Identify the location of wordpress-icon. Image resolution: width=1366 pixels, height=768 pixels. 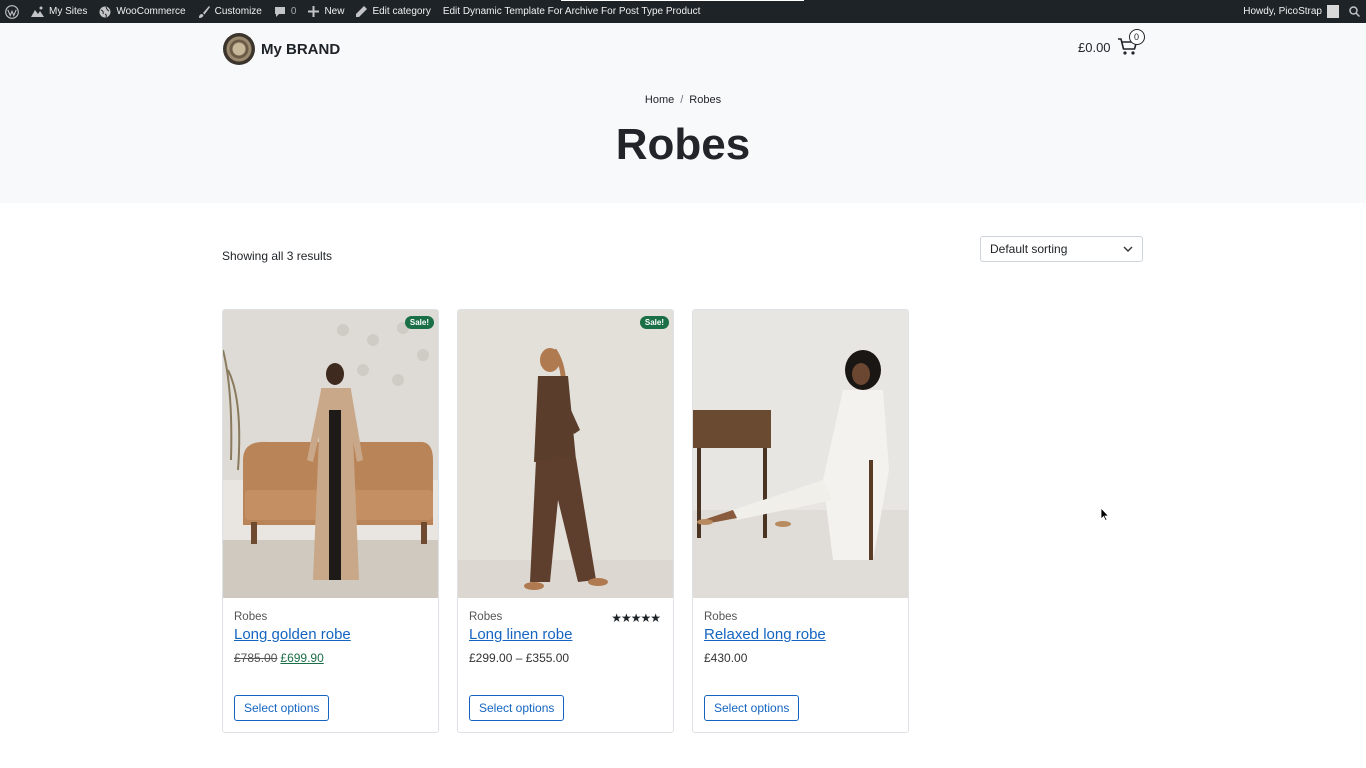
(12, 11).